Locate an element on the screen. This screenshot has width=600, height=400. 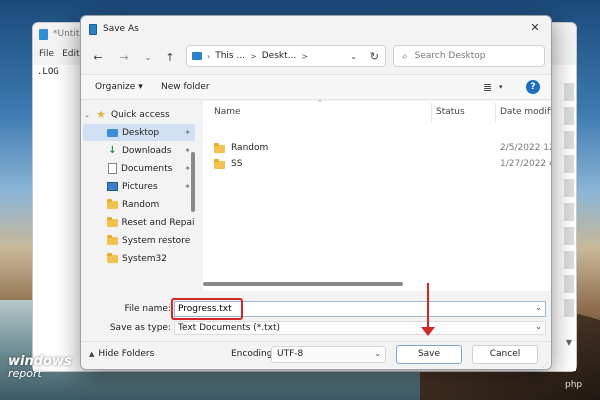
hide-folders-label: Hide Folders is located at coordinates (126, 354).